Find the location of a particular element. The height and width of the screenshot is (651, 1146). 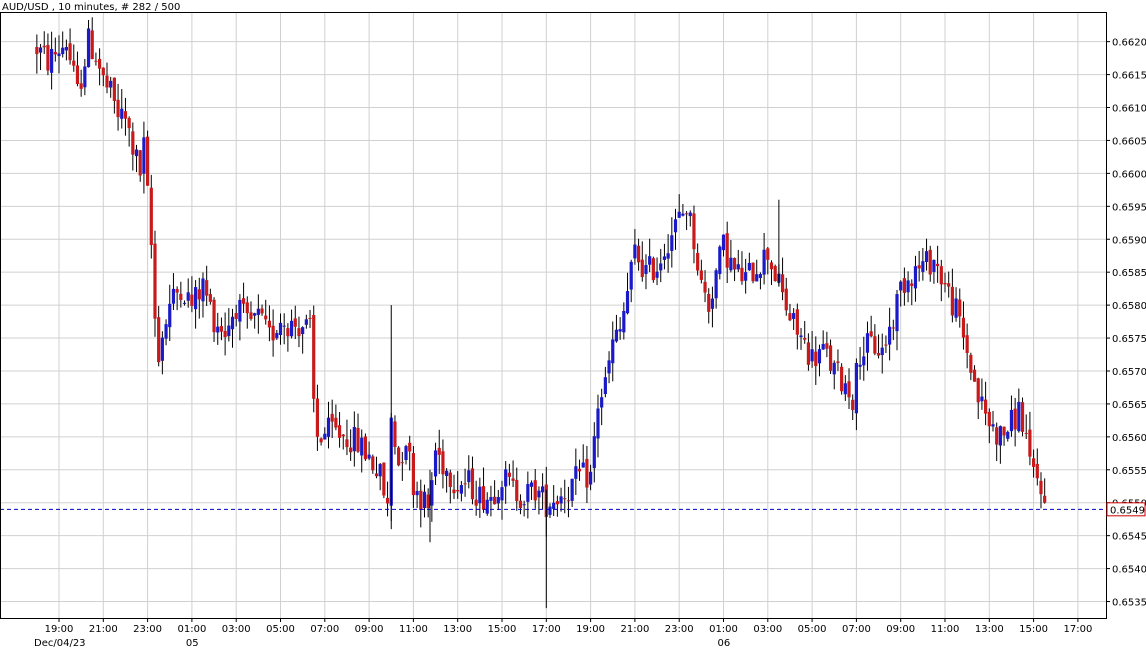

y-tick-label: 0.6555 is located at coordinates (1129, 471).